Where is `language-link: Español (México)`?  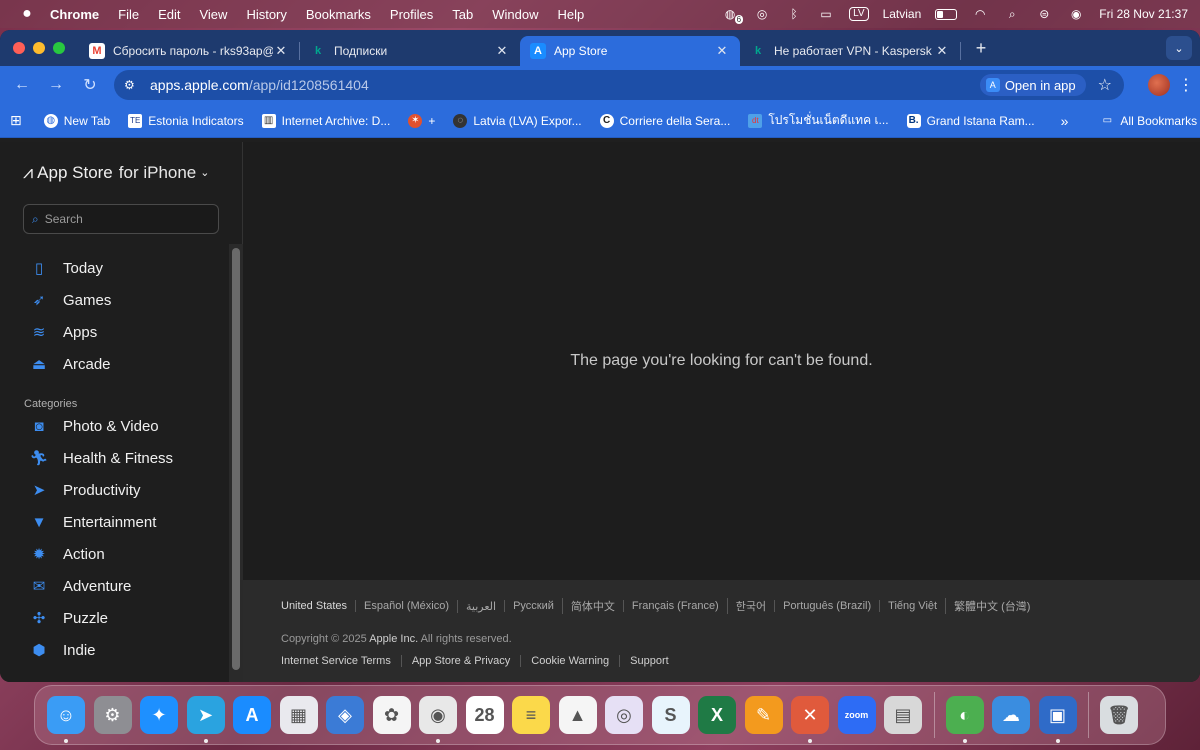
language-link: Español (México) is located at coordinates (406, 606).